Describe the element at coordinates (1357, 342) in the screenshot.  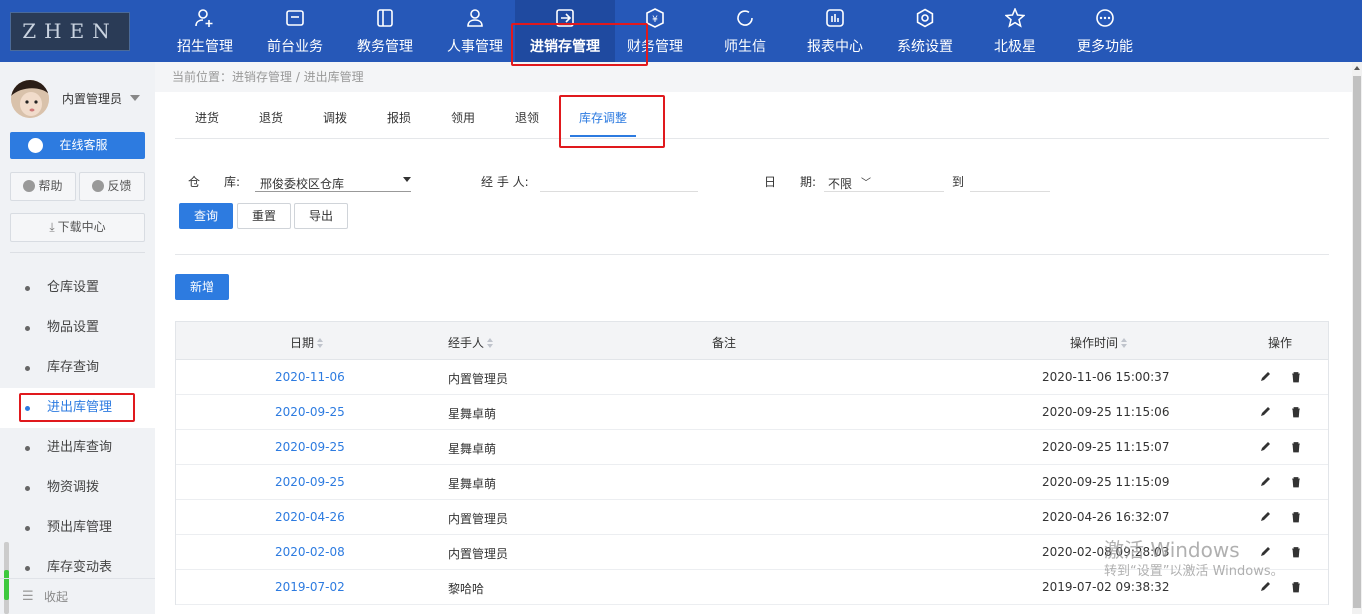
I see `scrollbar-thumb` at that location.